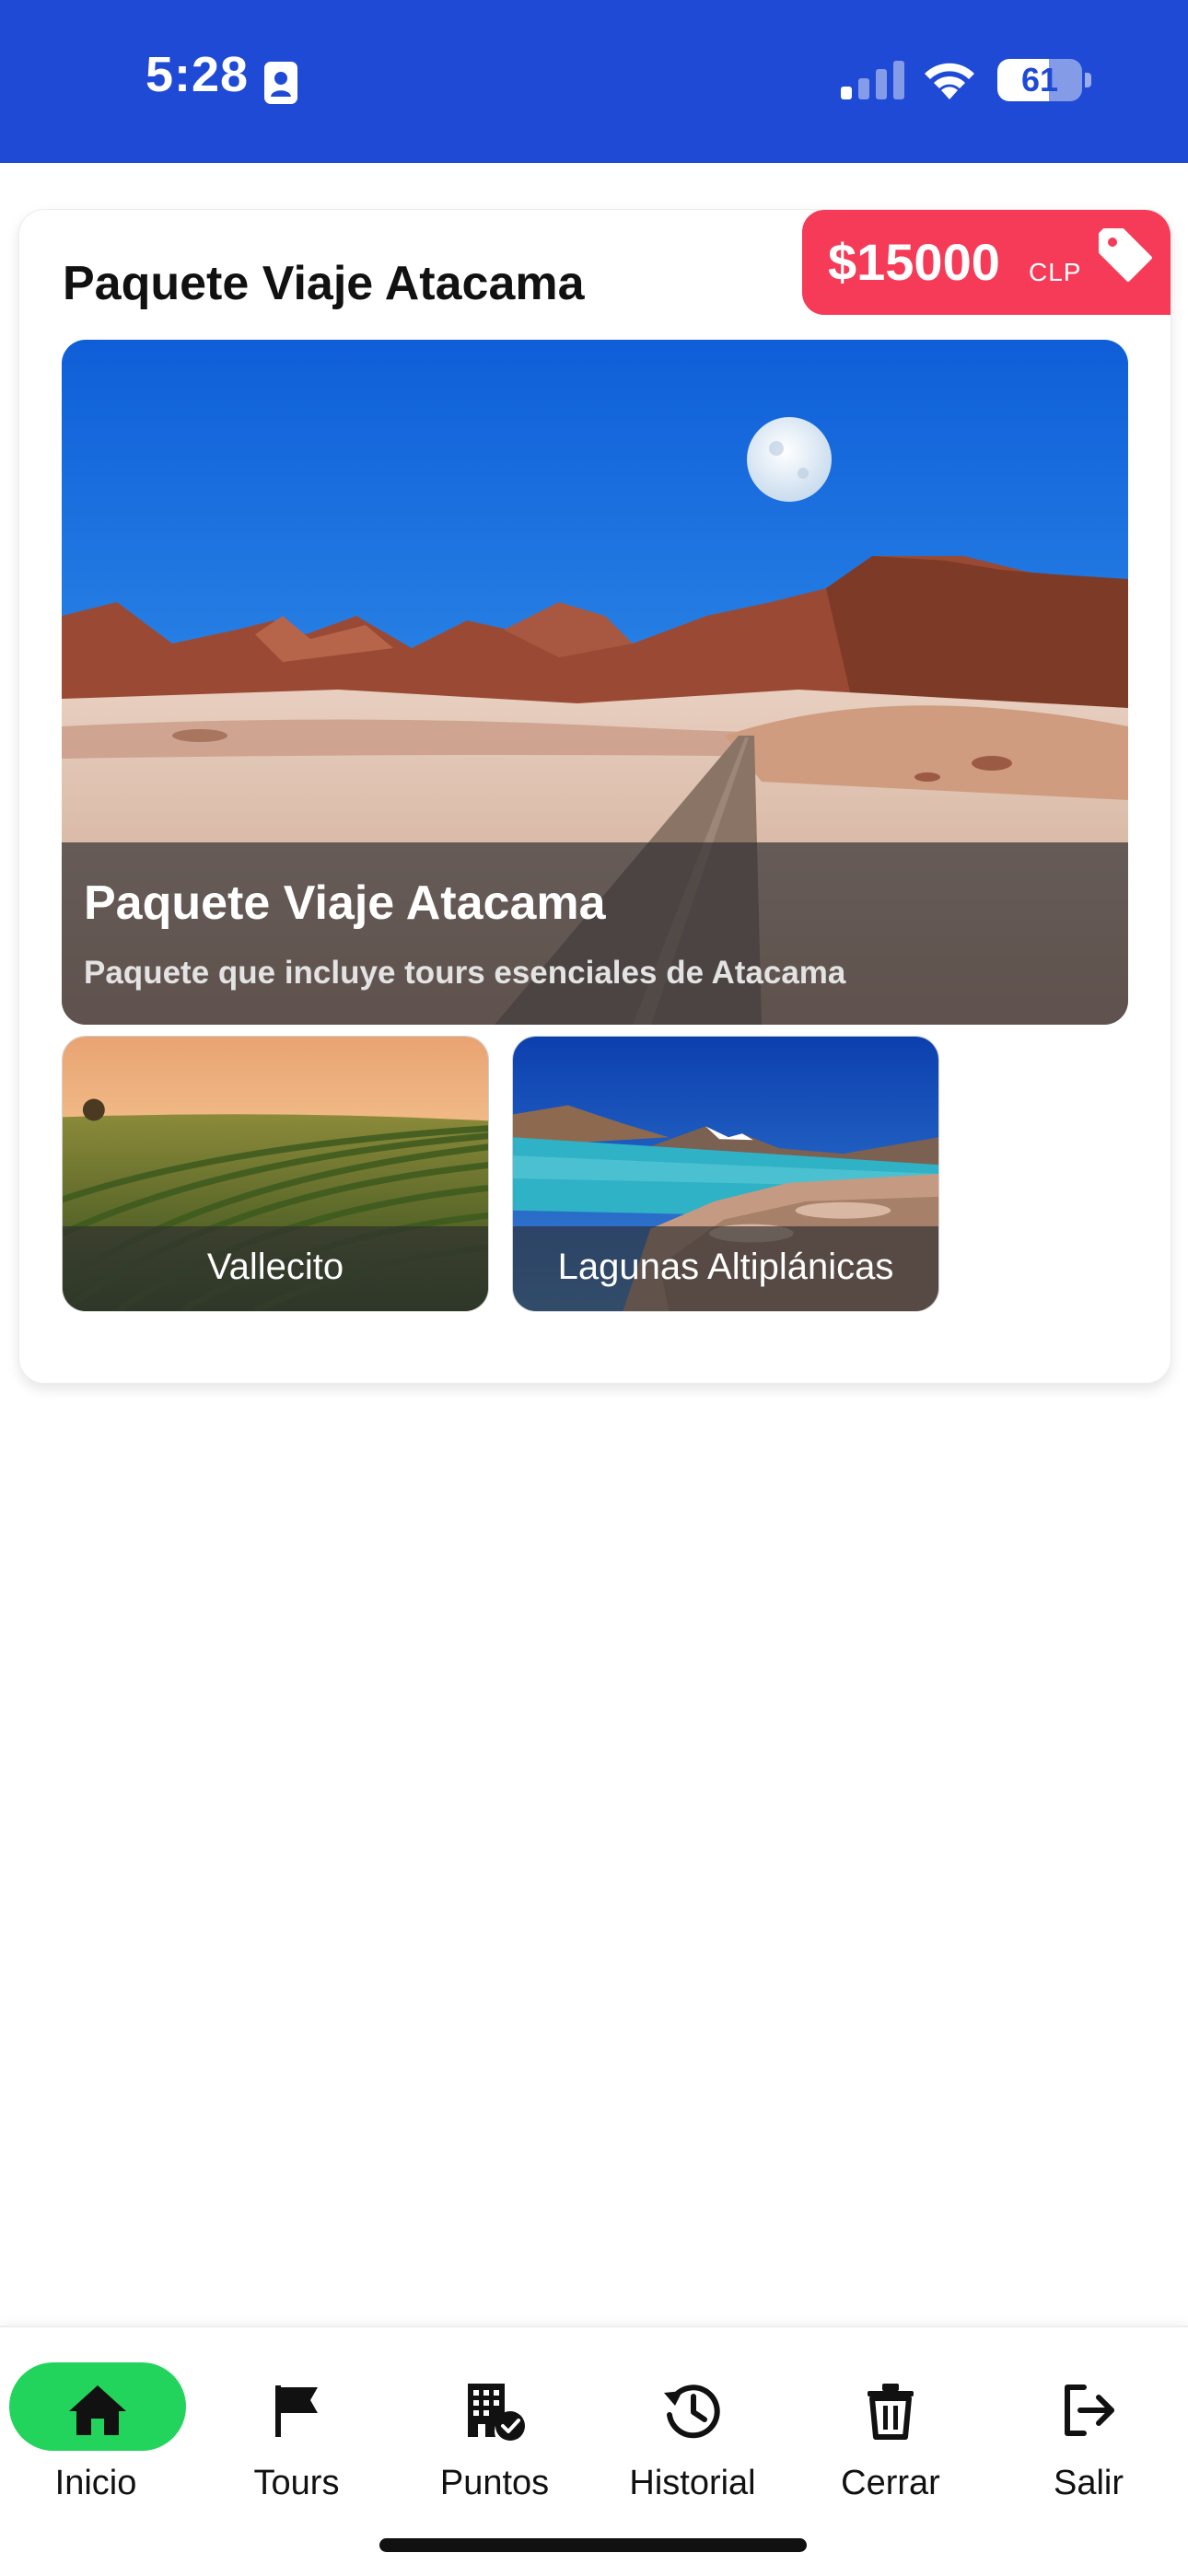  I want to click on status-bar: 5:28 61, so click(594, 81).